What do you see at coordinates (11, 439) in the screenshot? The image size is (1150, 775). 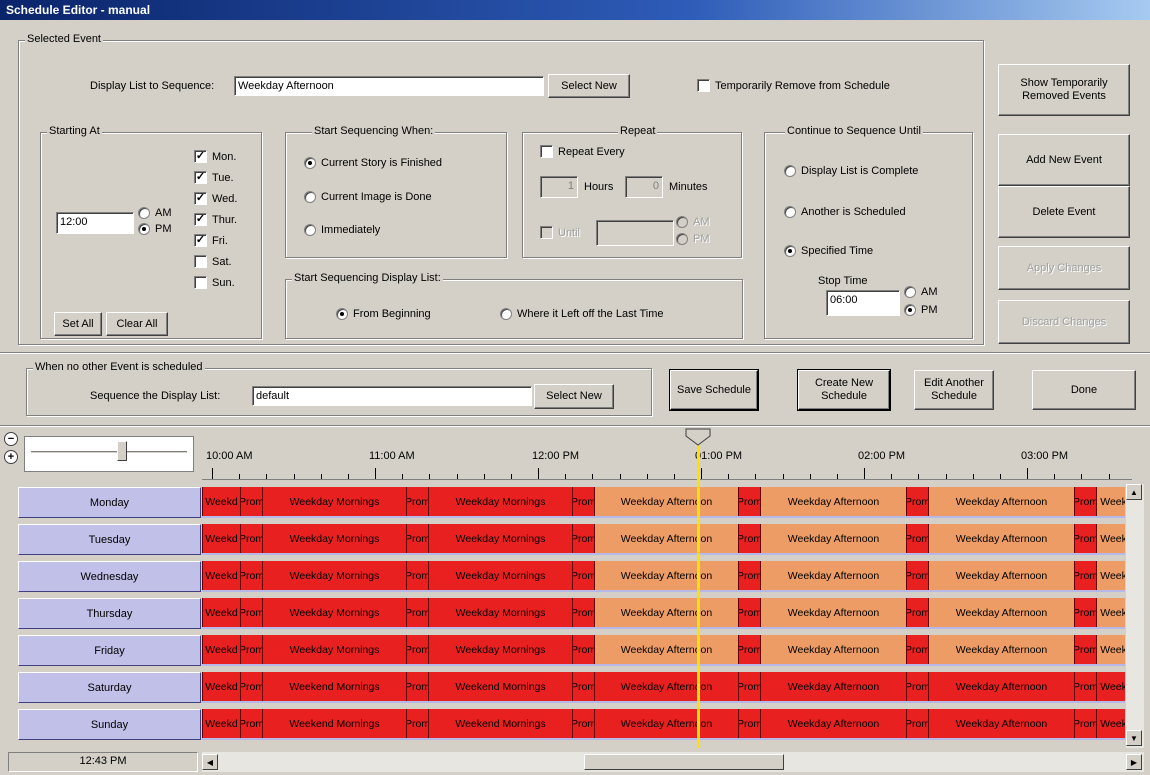 I see `zoom-out-icon: −` at bounding box center [11, 439].